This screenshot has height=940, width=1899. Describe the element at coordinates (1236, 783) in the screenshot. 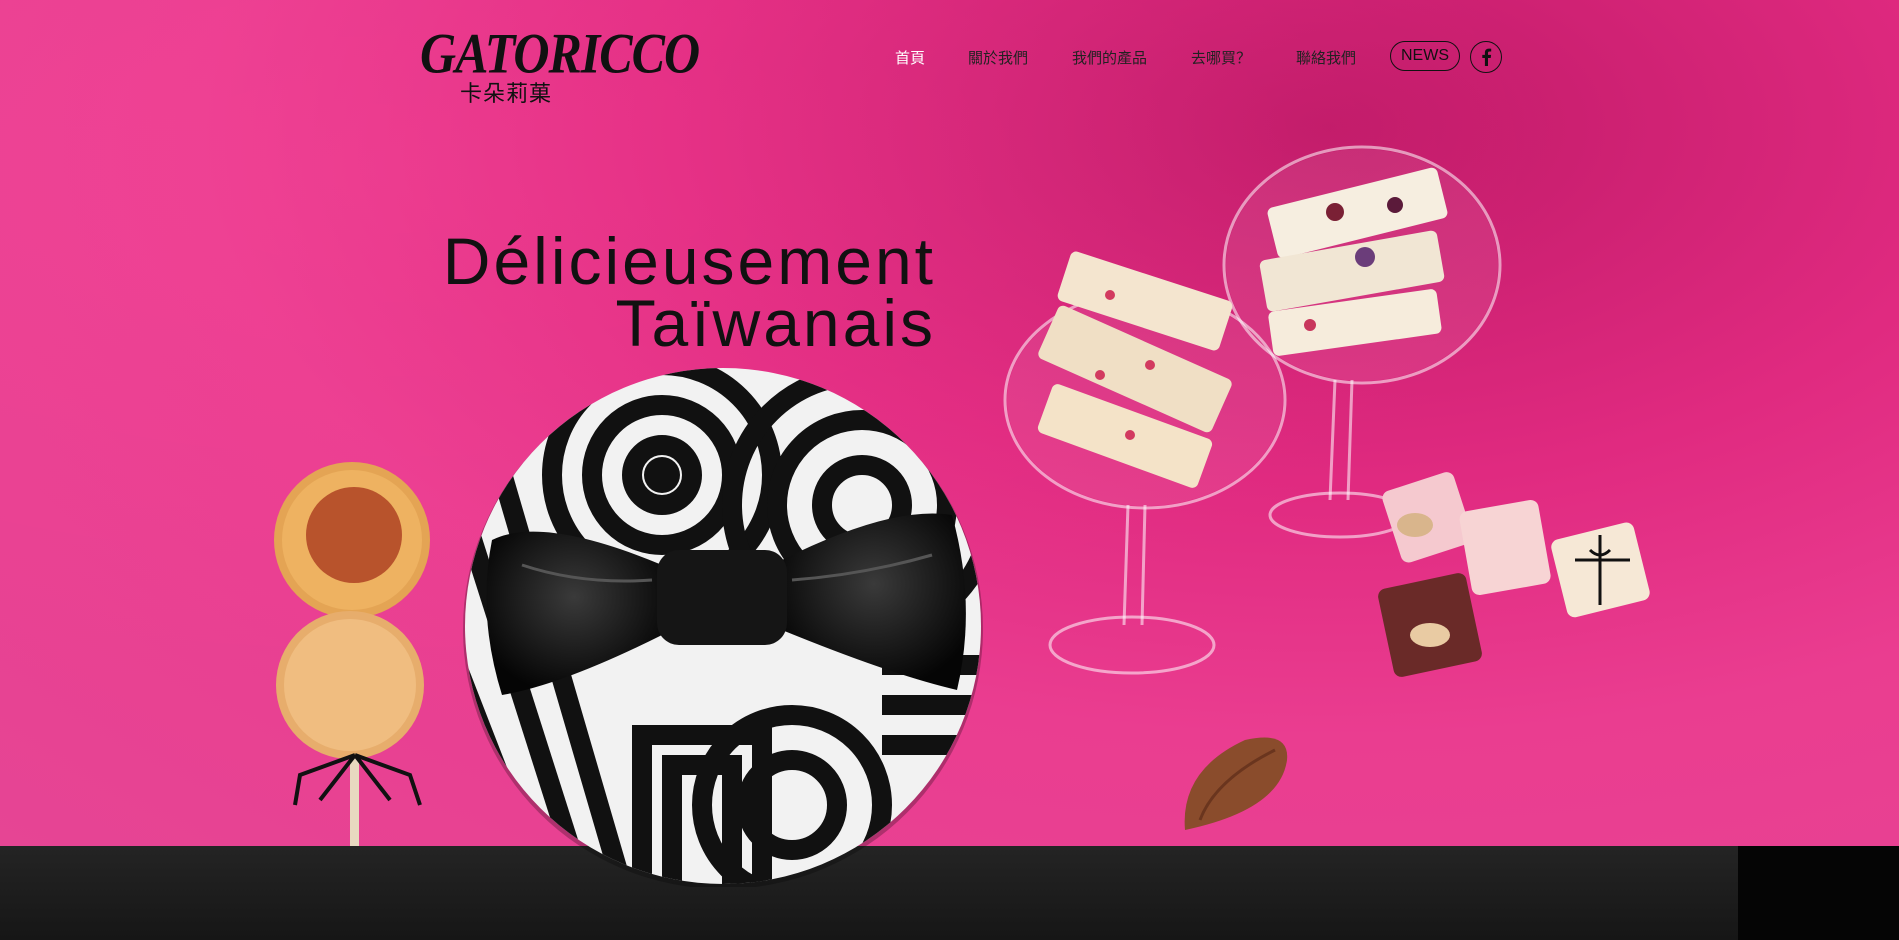

I see `almond-image` at that location.